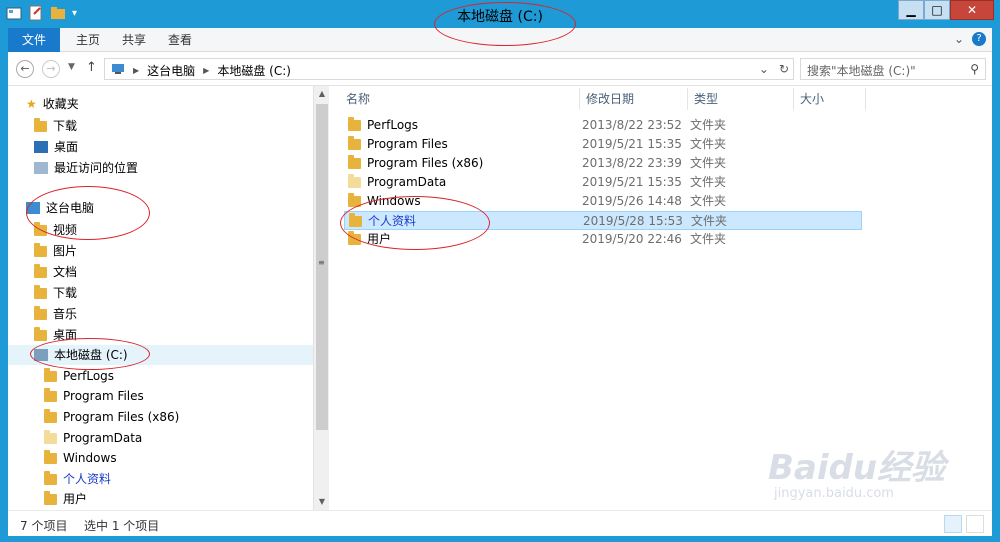 The height and width of the screenshot is (542, 1000). I want to click on status-bar: 7 个项目 选中 1 个项目, so click(500, 523).